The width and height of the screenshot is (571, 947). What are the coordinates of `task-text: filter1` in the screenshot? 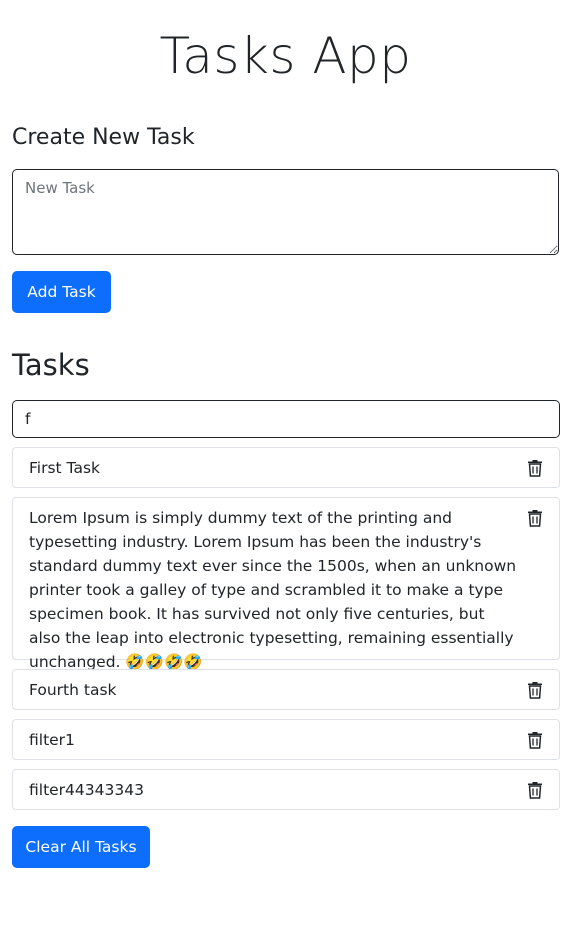 It's located at (52, 740).